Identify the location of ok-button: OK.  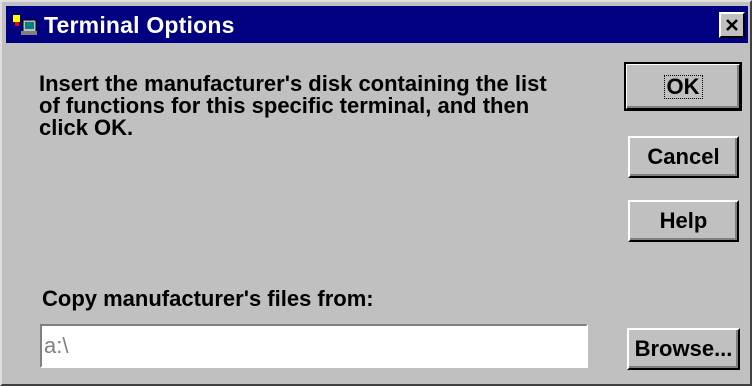
(683, 86).